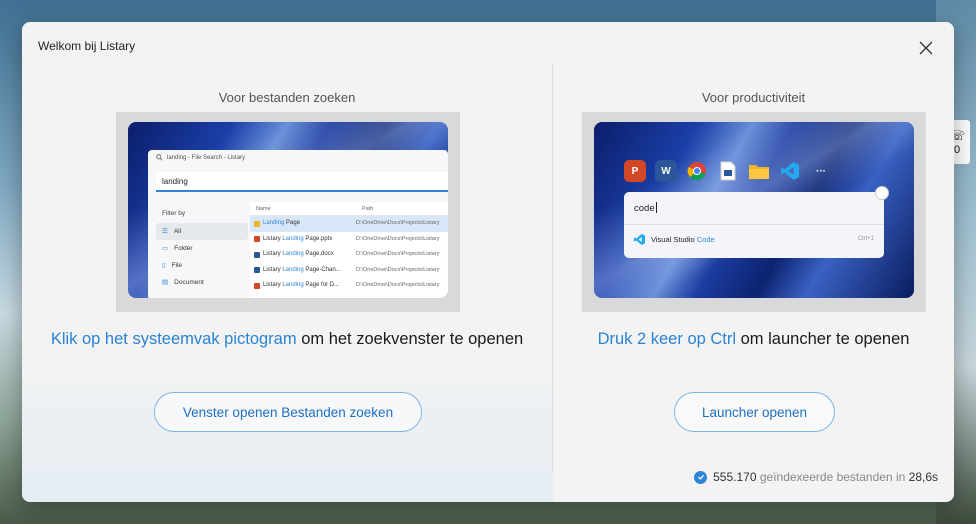 The image size is (976, 524). I want to click on list-icon: ☰, so click(165, 231).